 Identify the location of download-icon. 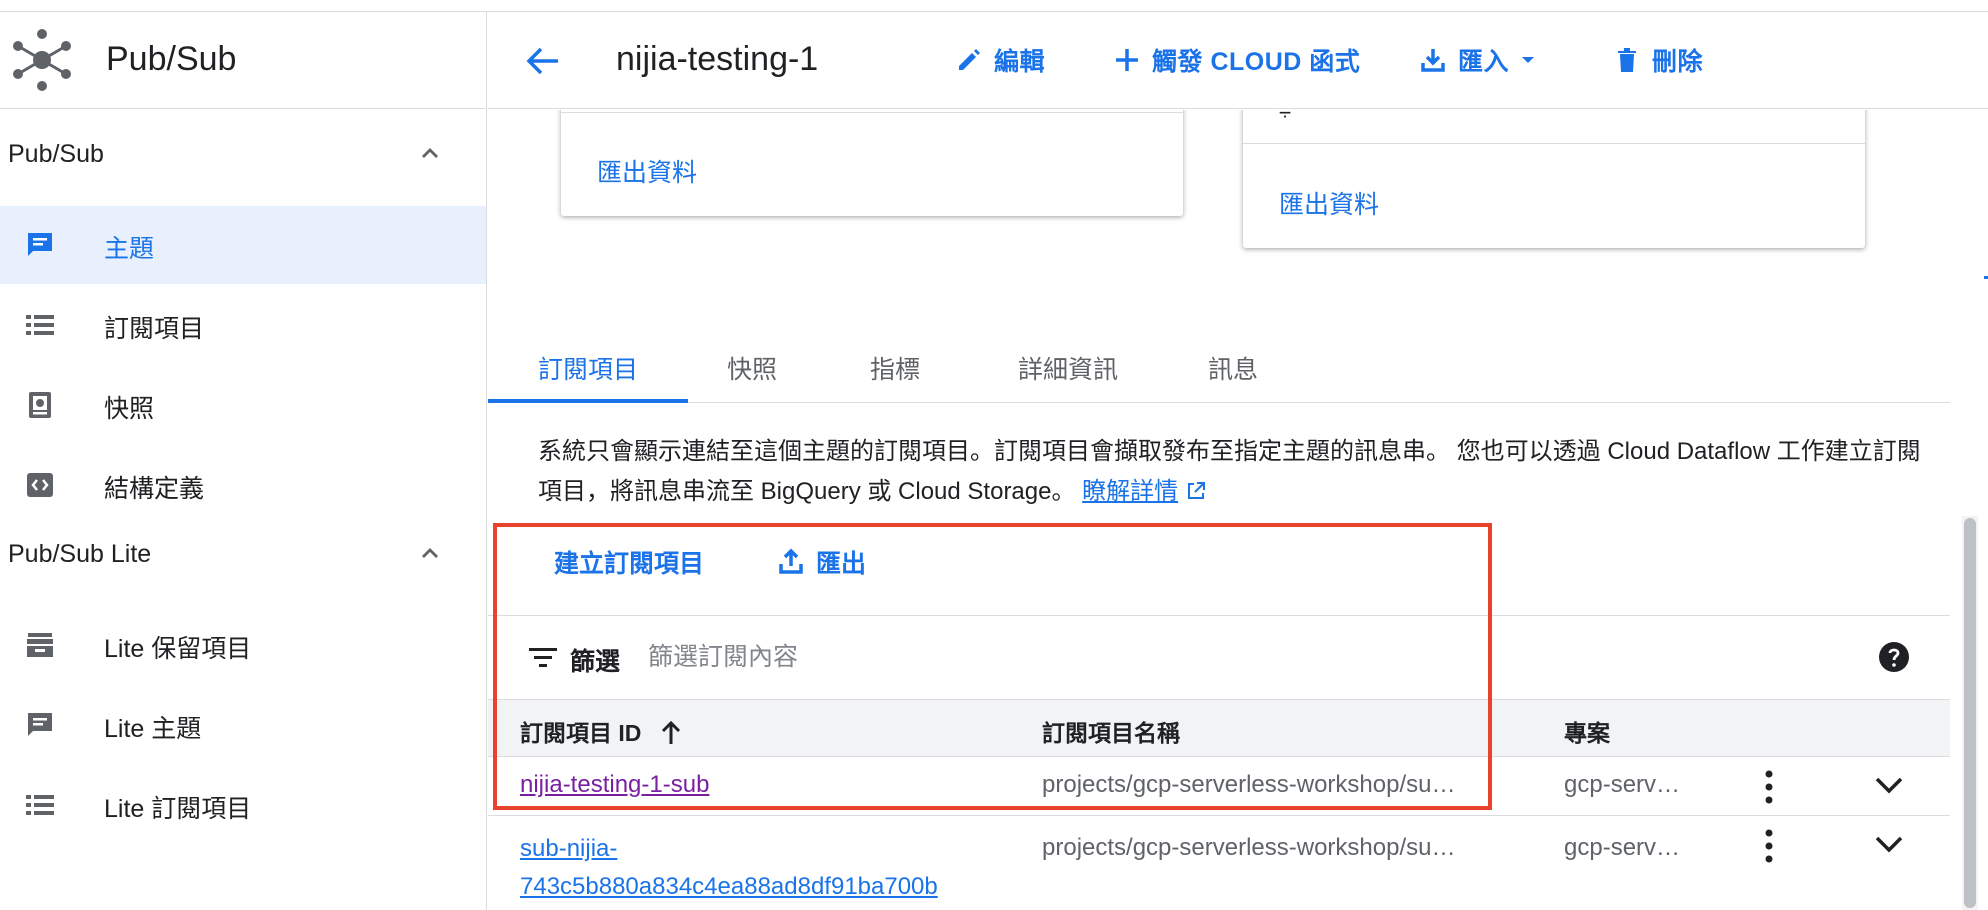
(1433, 60).